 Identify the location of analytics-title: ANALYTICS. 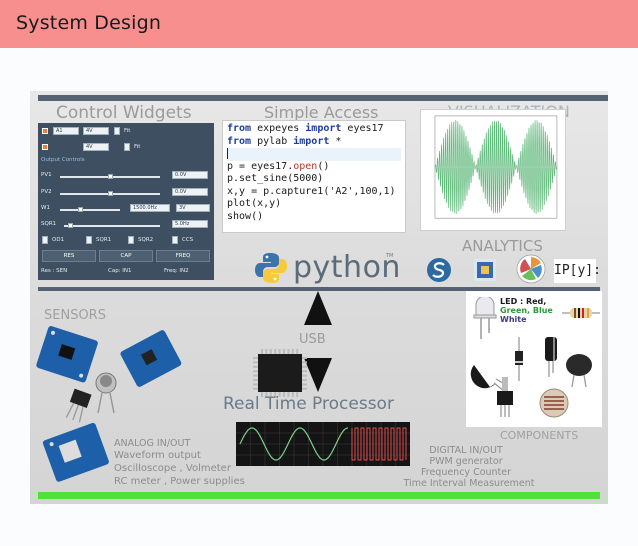
(502, 246).